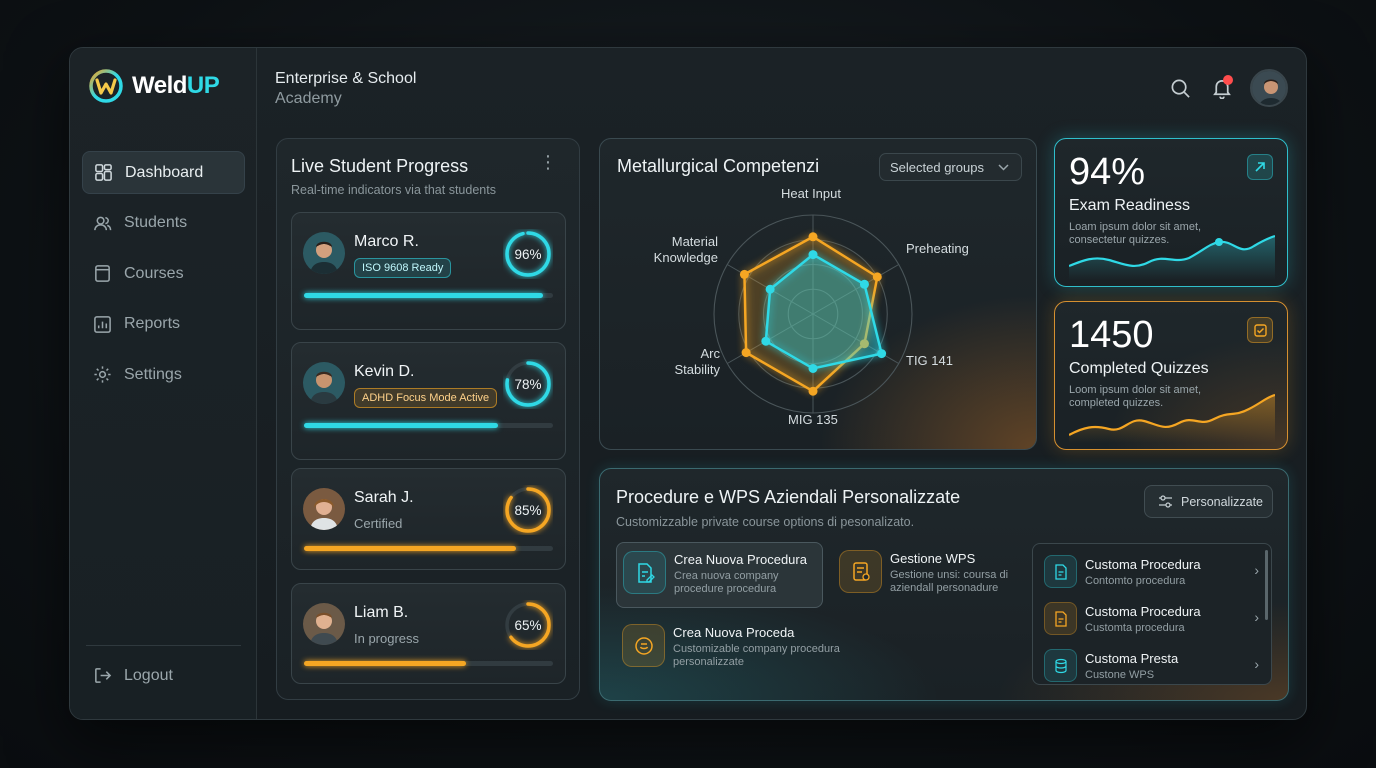 This screenshot has height=768, width=1376. I want to click on radar-chart, so click(813, 314).